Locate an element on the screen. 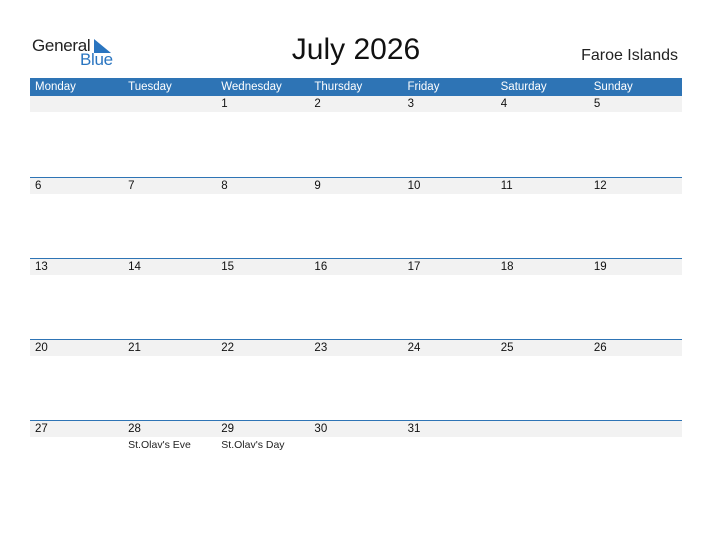 The width and height of the screenshot is (712, 550). day-cell: 11 is located at coordinates (542, 218).